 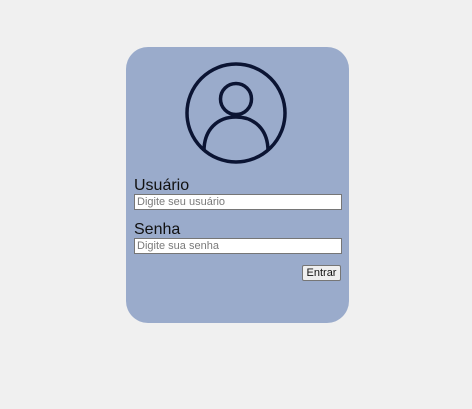 What do you see at coordinates (321, 273) in the screenshot?
I see `login-button: Entrar` at bounding box center [321, 273].